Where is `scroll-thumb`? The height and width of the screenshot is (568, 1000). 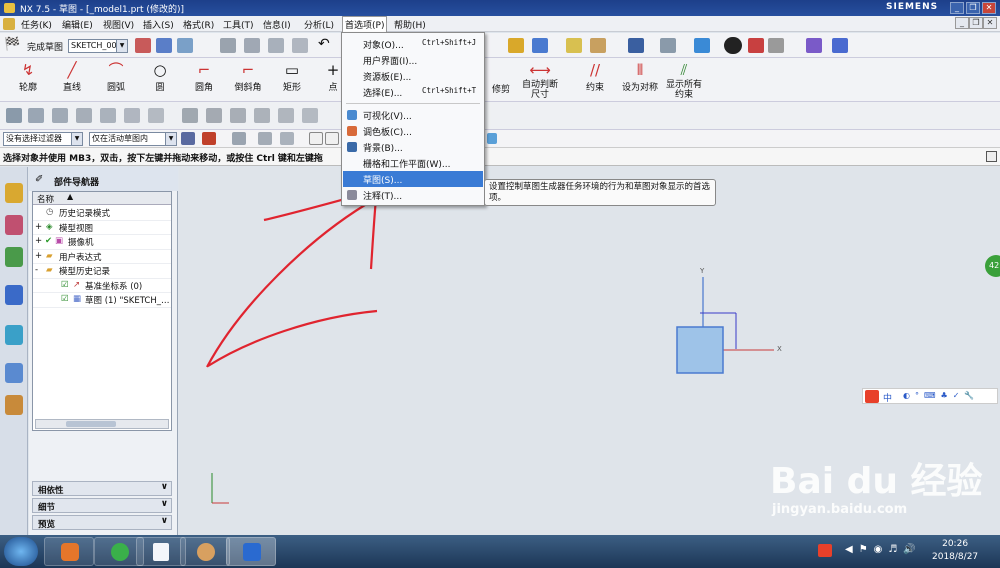
scroll-thumb is located at coordinates (91, 424).